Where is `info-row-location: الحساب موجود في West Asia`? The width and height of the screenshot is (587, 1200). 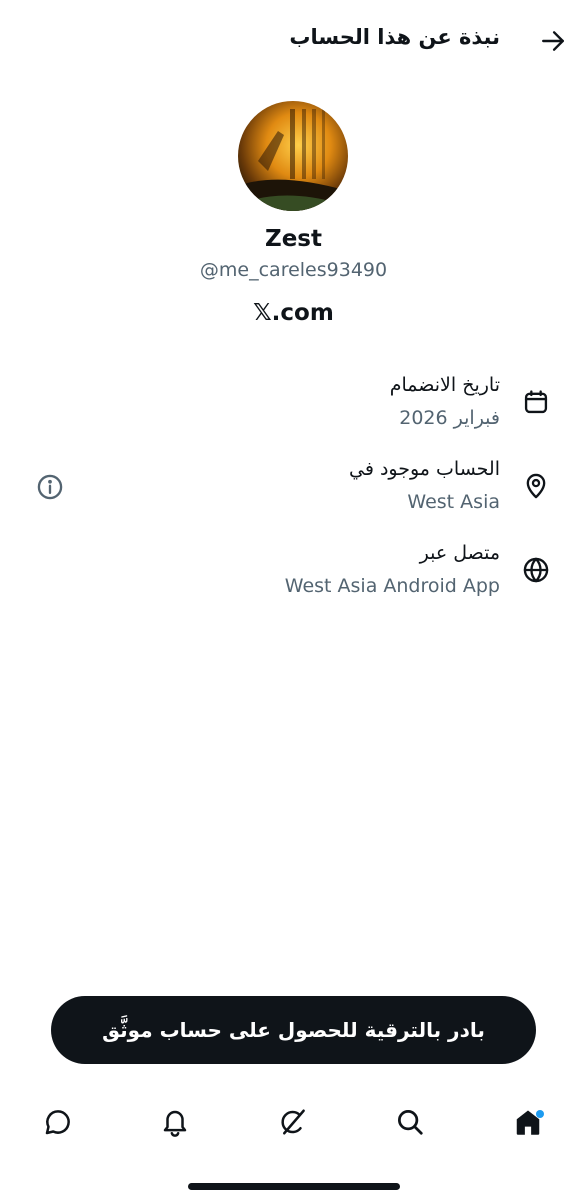
info-row-location: الحساب موجود في West Asia is located at coordinates (293, 488).